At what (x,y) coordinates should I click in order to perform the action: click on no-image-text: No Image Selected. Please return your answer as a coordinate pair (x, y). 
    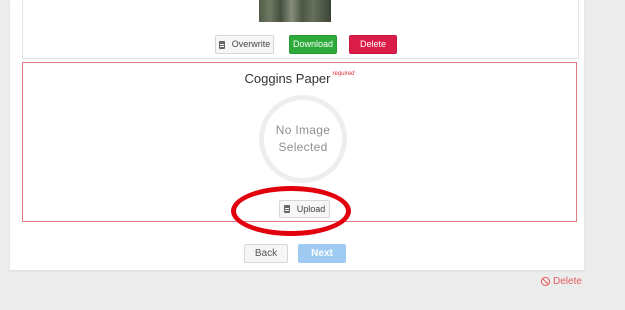
    Looking at the image, I should click on (303, 138).